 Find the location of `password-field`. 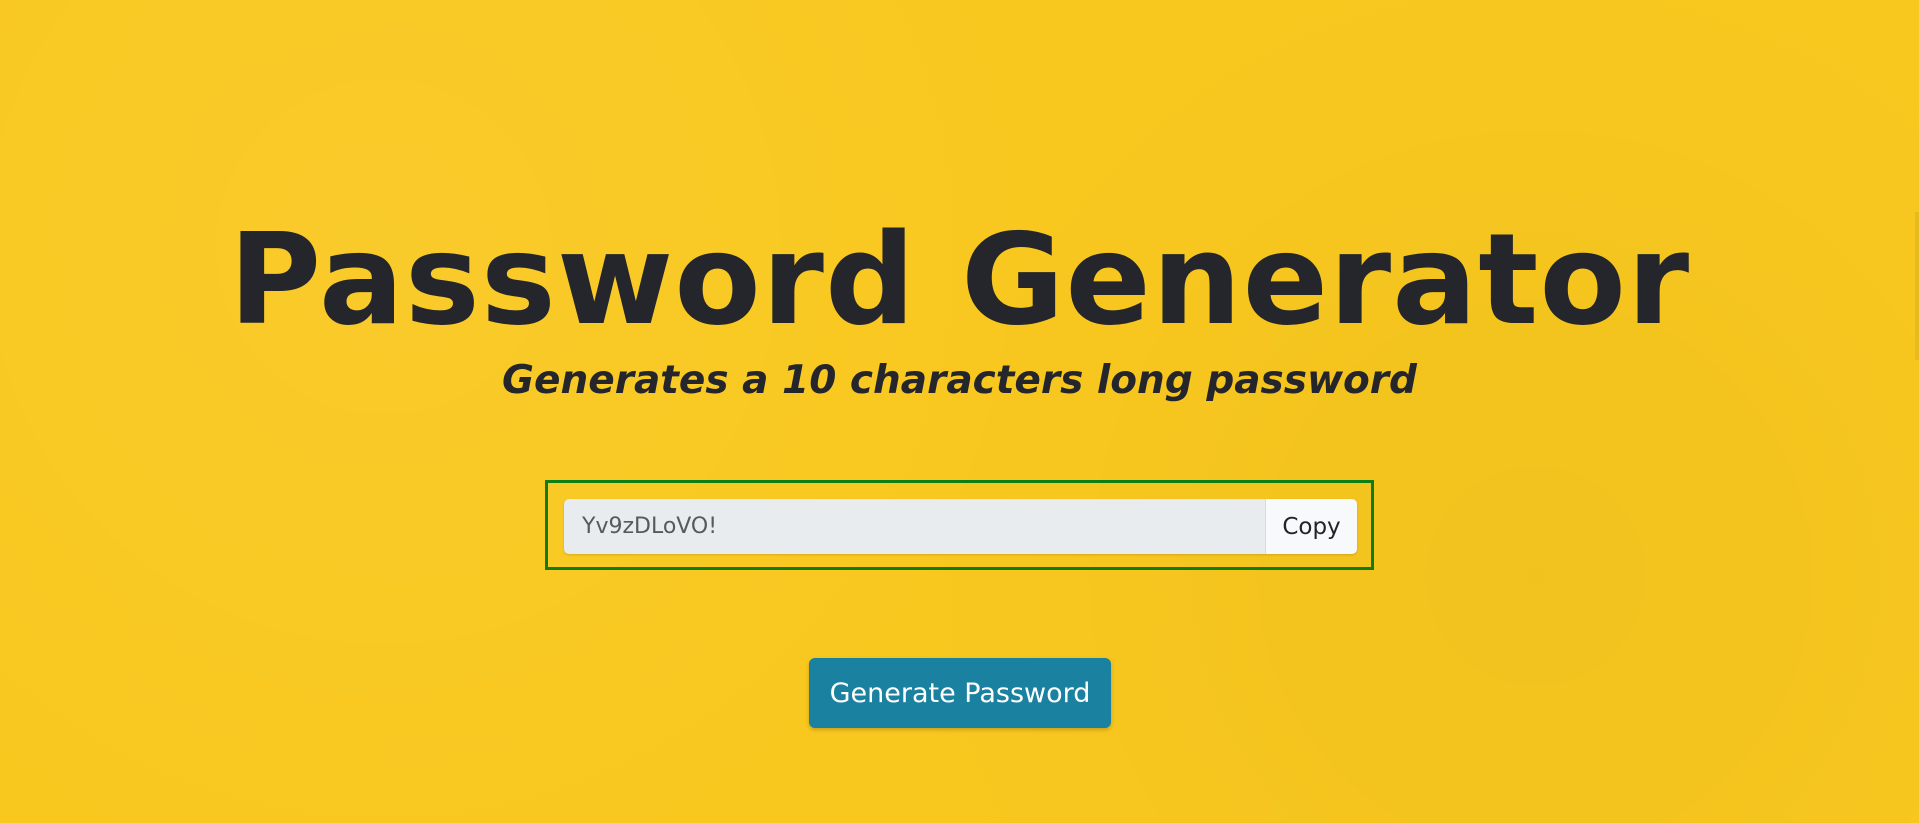

password-field is located at coordinates (914, 526).